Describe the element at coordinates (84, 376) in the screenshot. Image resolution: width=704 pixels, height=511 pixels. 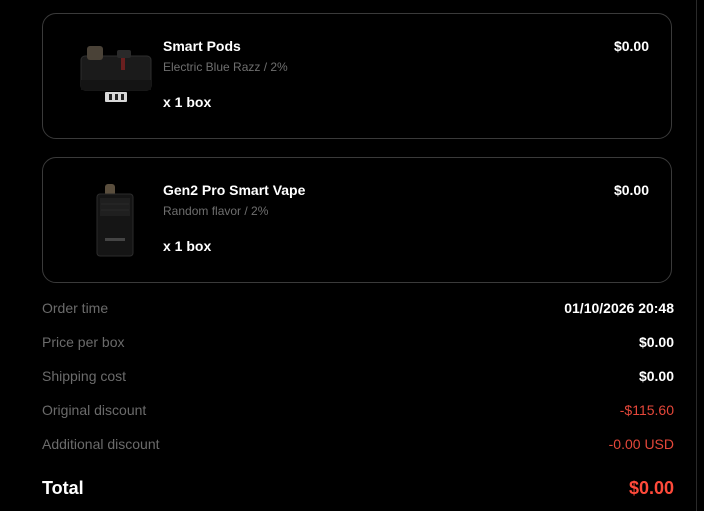
I see `shipping-cost-label: Shipping cost` at that location.